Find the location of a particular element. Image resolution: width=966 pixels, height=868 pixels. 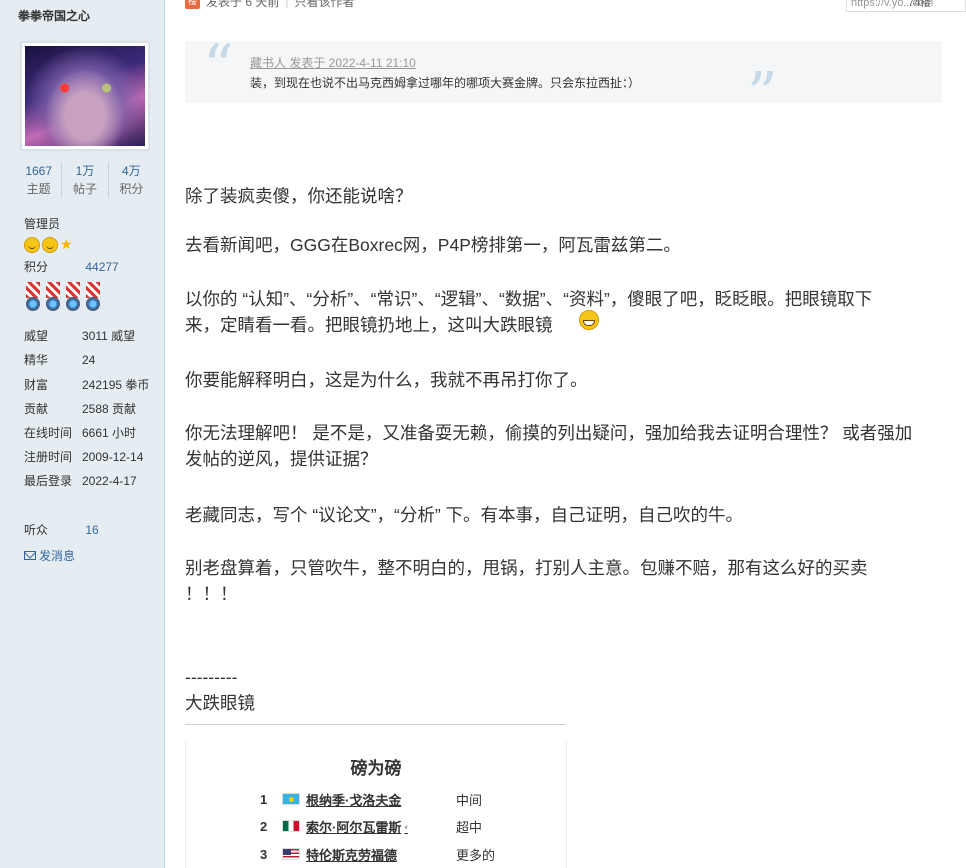

weight-class: 中间 is located at coordinates (469, 800).